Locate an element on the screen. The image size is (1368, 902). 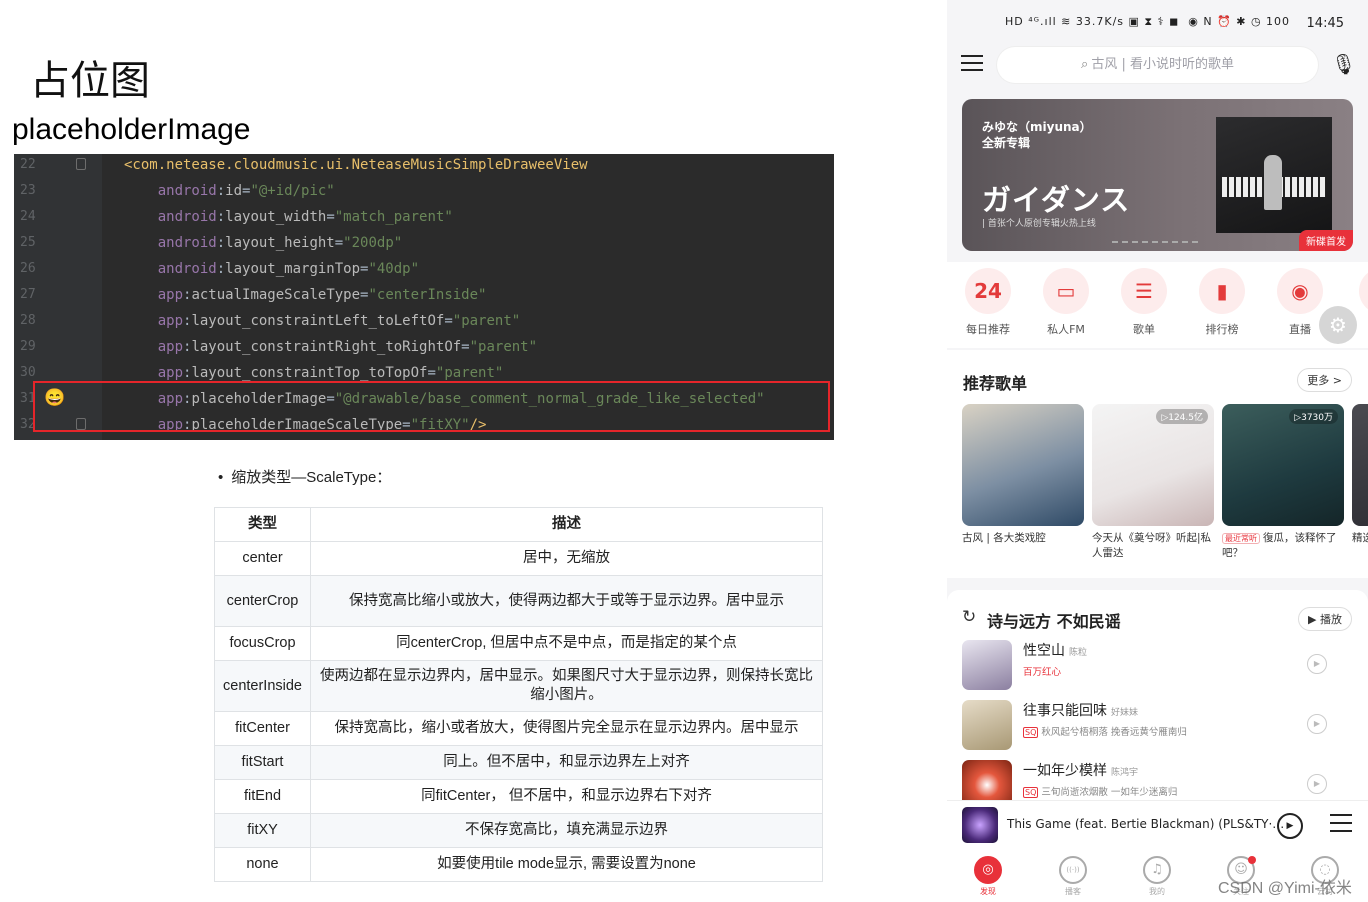
playlist-card: ▷124.5亿今天从《奠兮呀》听起|私人雷达 is located at coordinates (1153, 482).